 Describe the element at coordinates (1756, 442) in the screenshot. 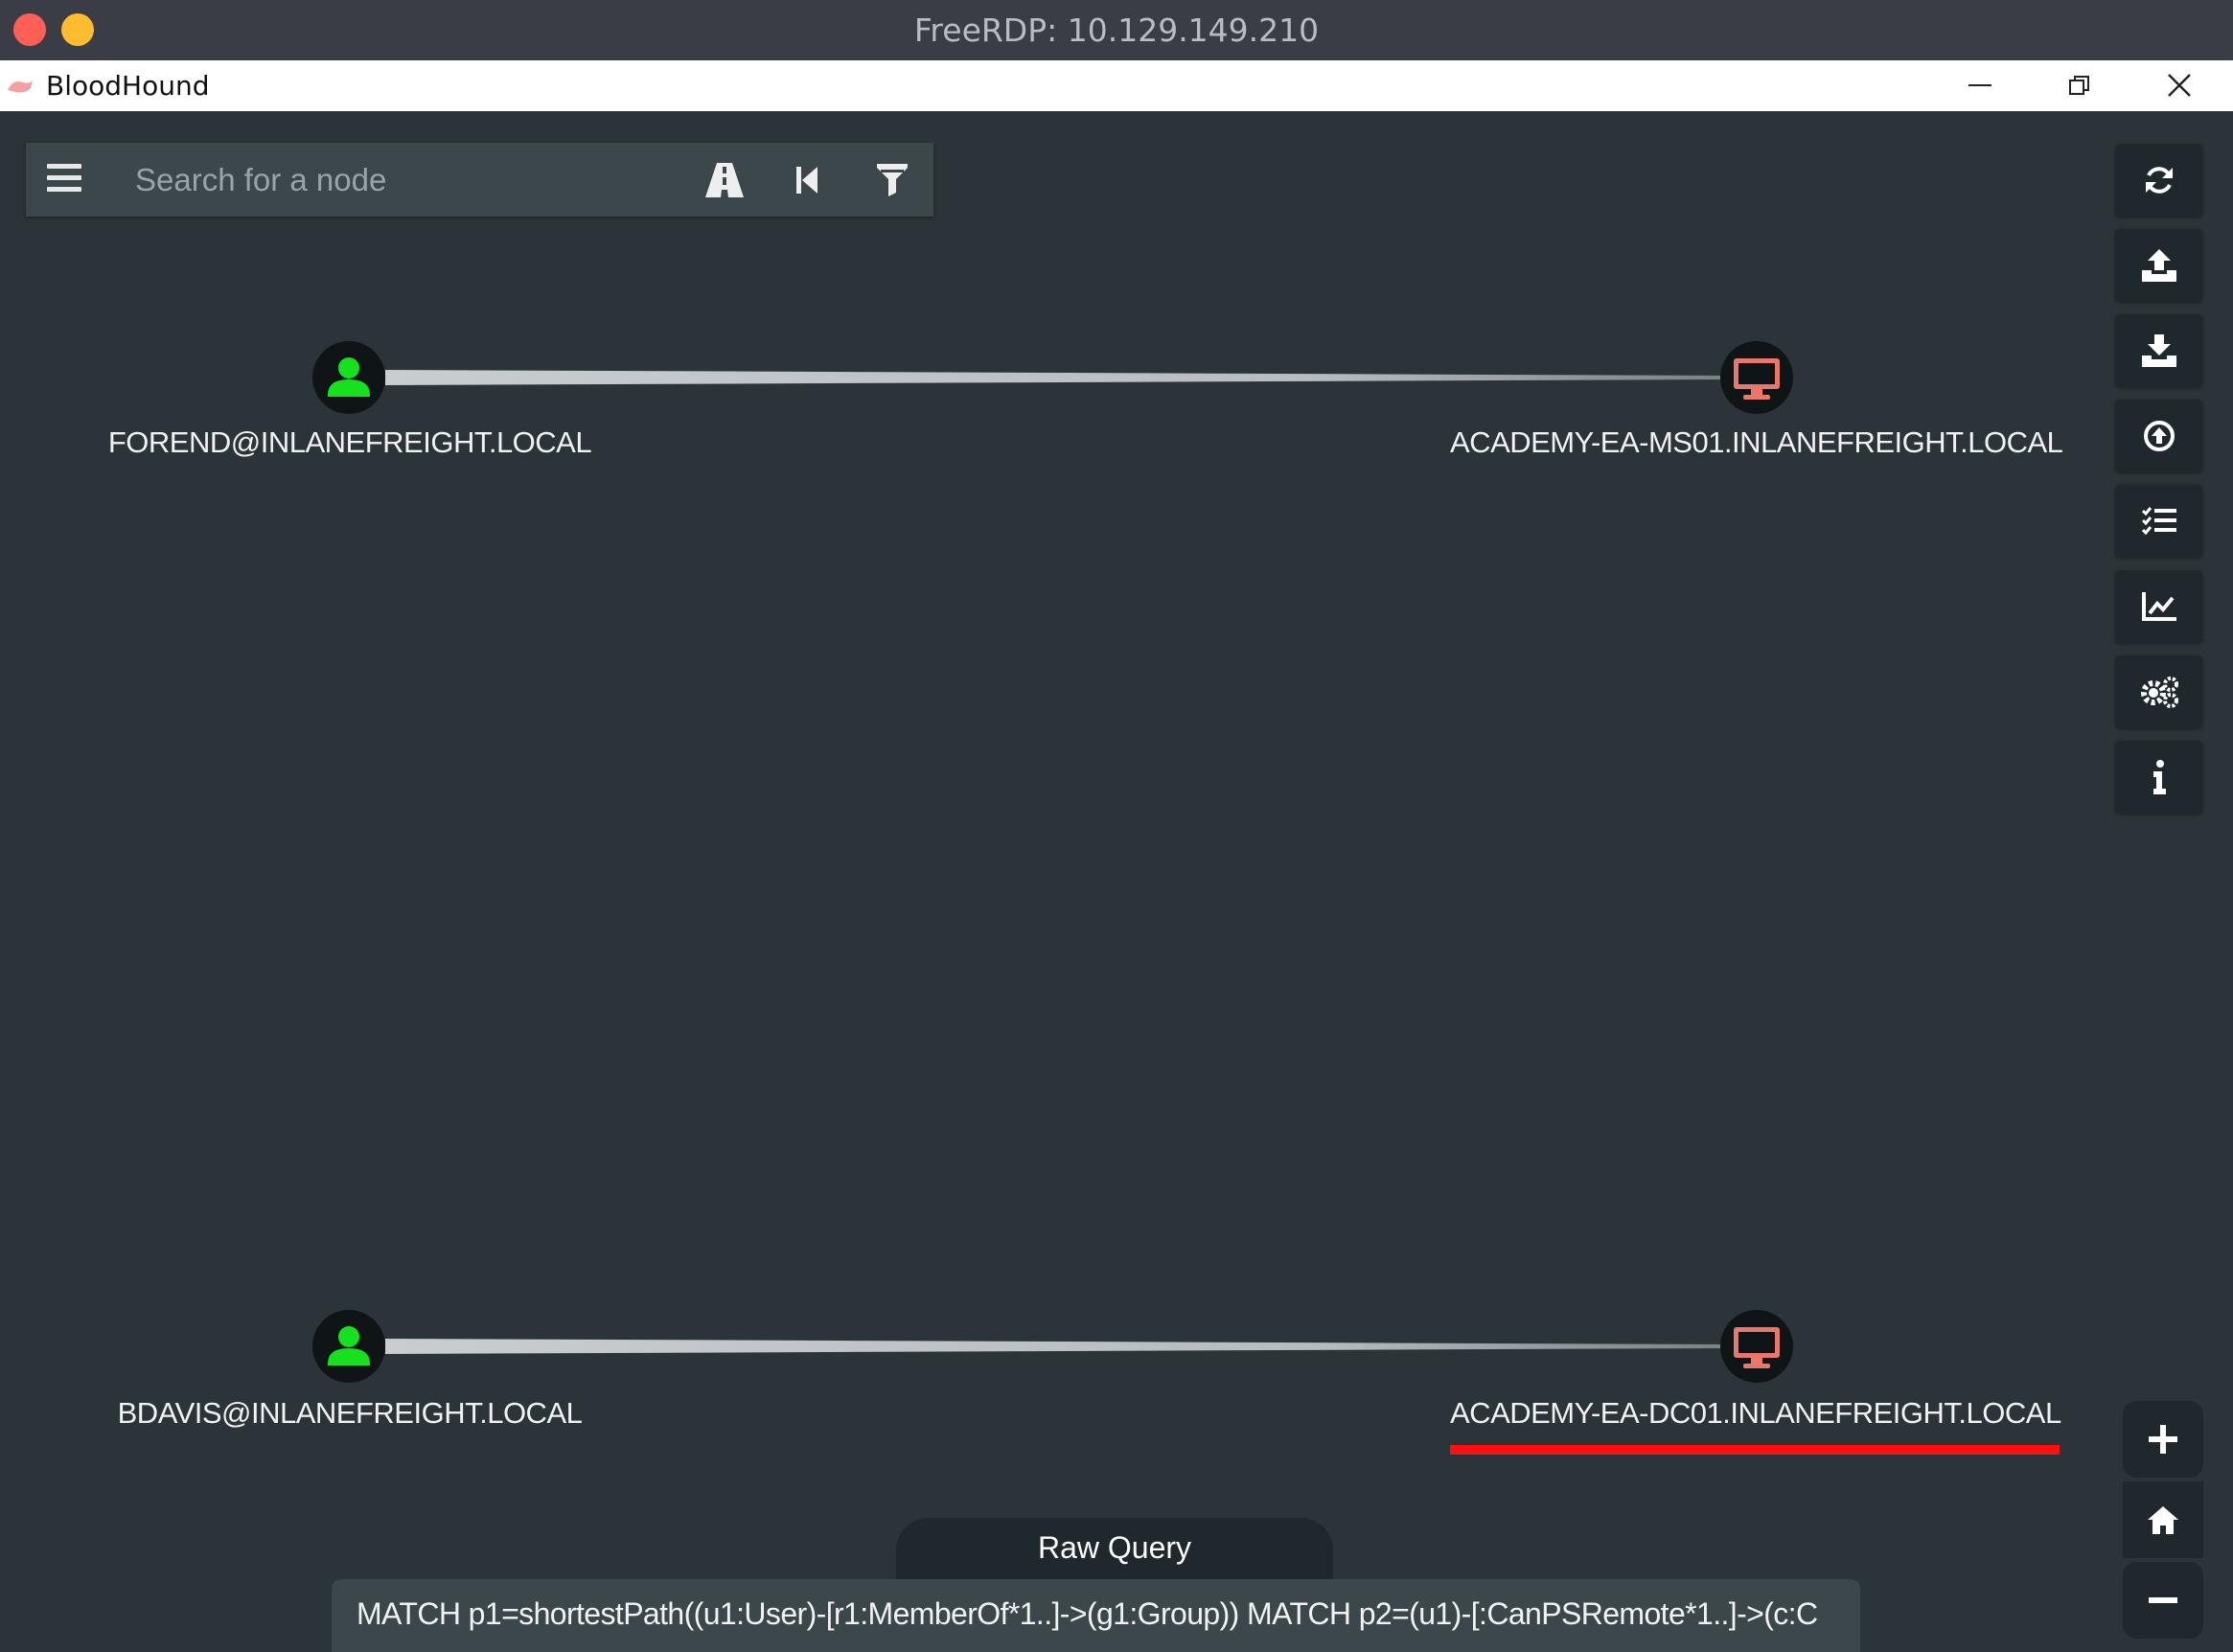

I see `node-label: ACADEMY-EA-MS01.INLANEFREIGHT.LOCAL` at that location.